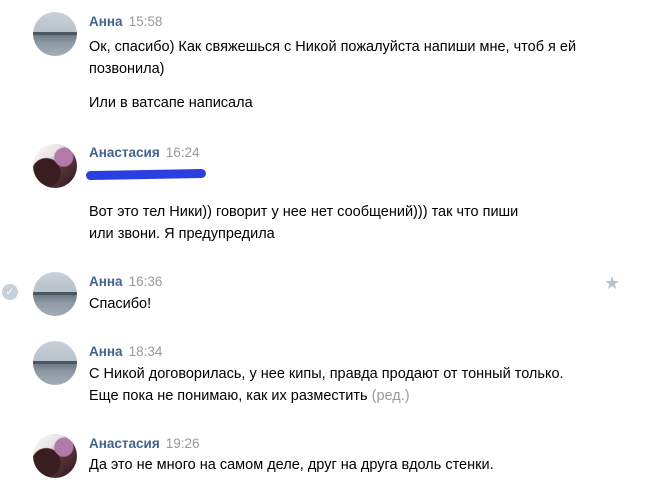  I want to click on check-circle-icon: ✓, so click(10, 292).